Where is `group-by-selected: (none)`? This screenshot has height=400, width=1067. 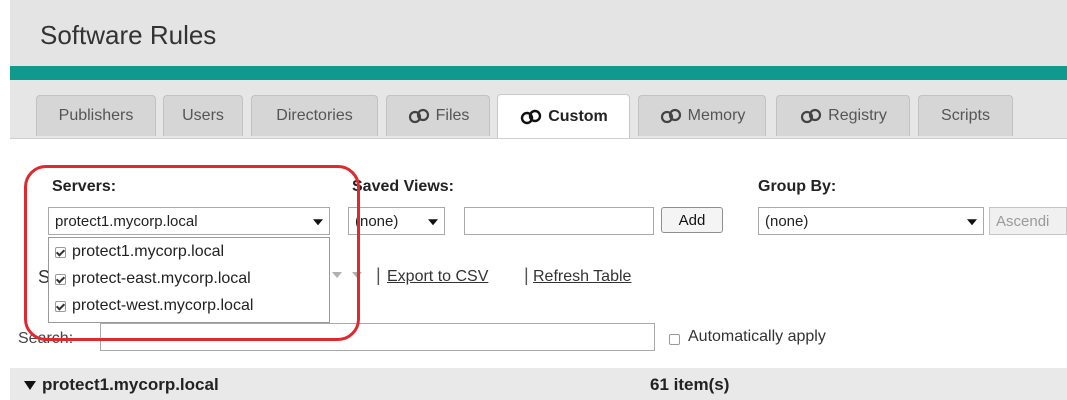 group-by-selected: (none) is located at coordinates (787, 221).